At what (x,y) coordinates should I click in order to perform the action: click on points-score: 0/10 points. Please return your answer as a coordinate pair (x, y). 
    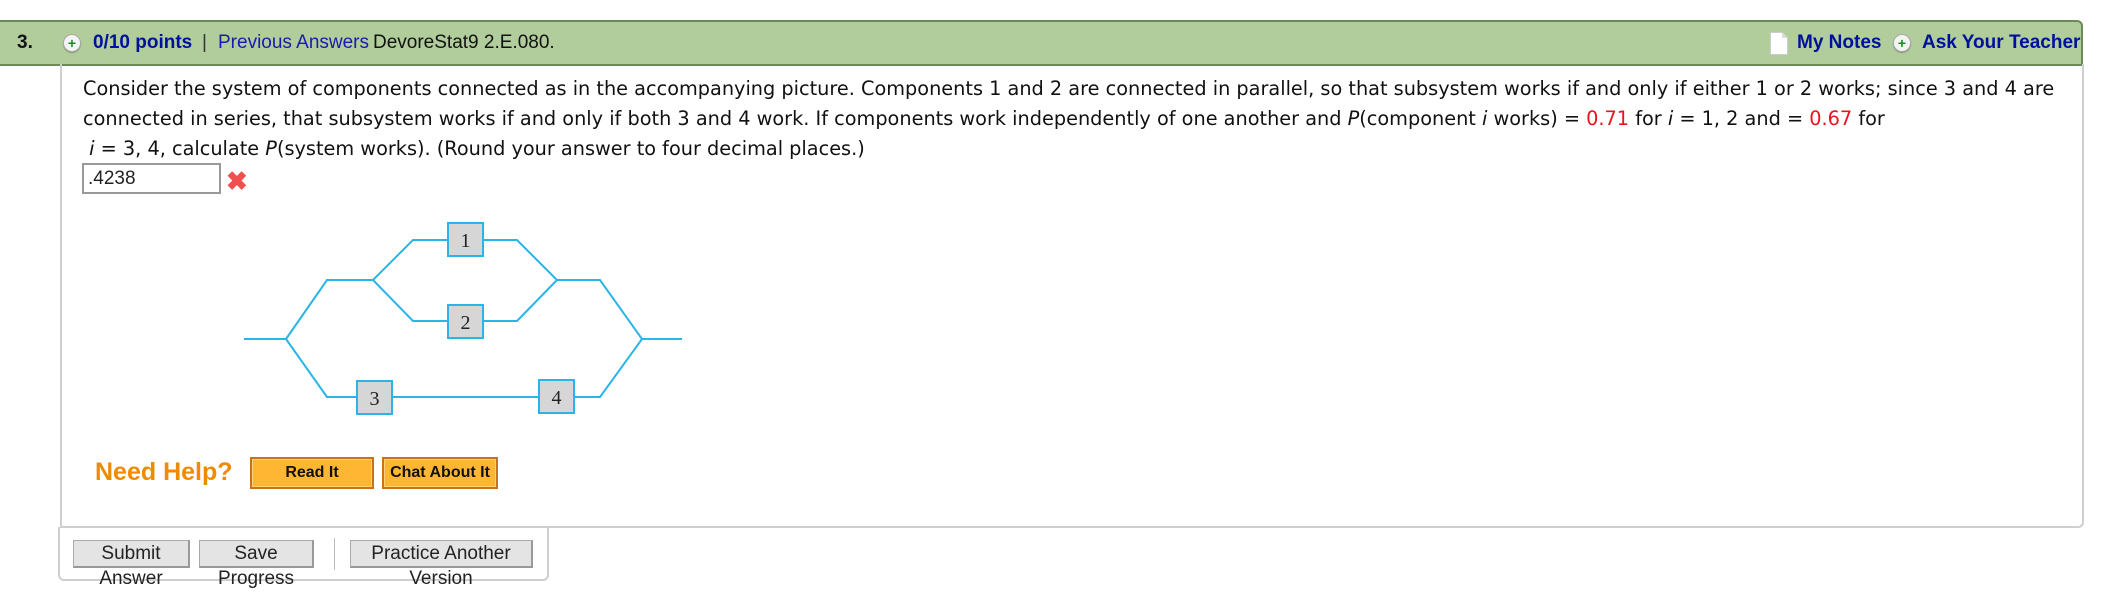
    Looking at the image, I should click on (143, 42).